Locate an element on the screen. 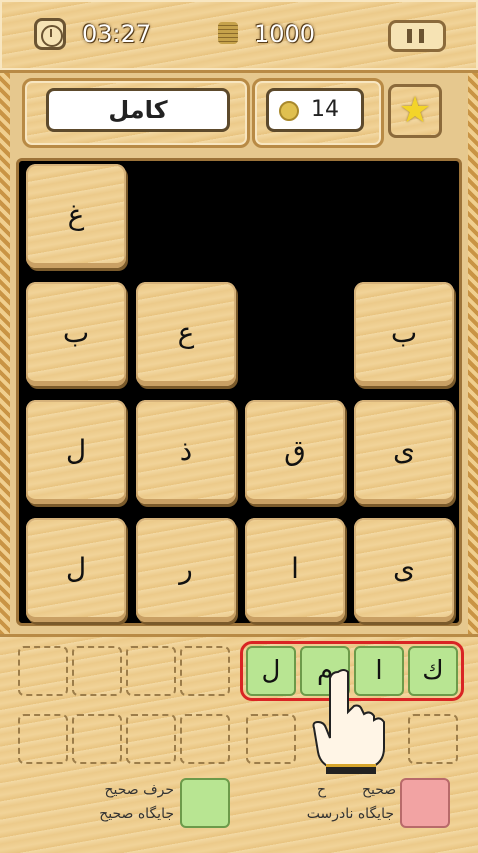 The image size is (478, 853). legend-correct-position: جایگاه صحیح is located at coordinates (136, 814).